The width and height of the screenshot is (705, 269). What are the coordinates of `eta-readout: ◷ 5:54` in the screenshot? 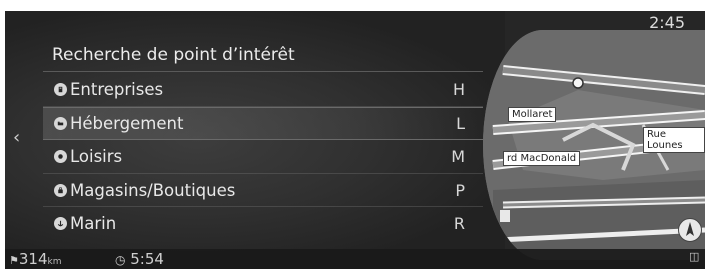 It's located at (139, 259).